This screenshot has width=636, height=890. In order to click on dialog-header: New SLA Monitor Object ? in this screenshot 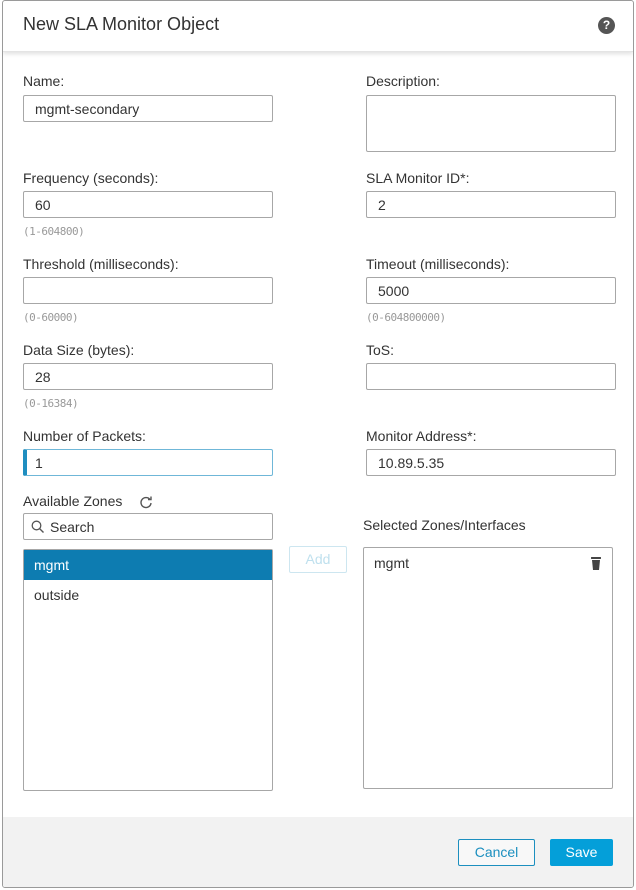, I will do `click(318, 26)`.